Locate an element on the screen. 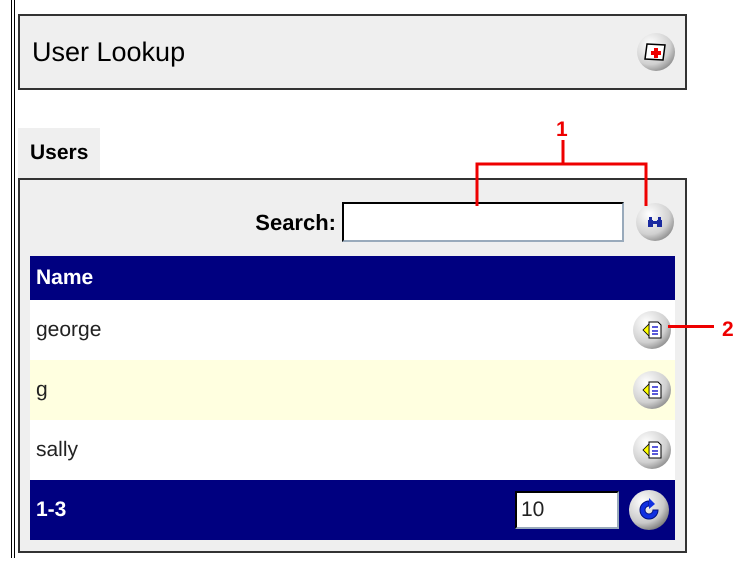  column-header: Name is located at coordinates (65, 278).